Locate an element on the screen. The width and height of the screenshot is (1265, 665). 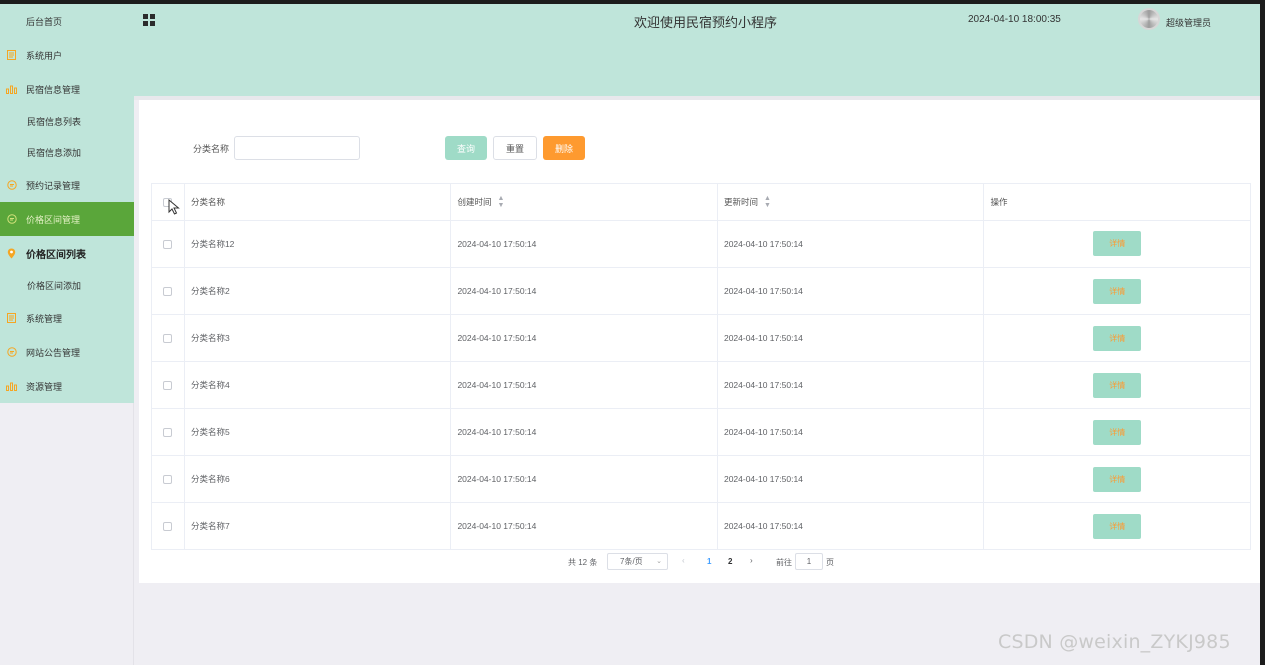
column-header-created: 创建时间 ▲ ▼ is located at coordinates (584, 202).